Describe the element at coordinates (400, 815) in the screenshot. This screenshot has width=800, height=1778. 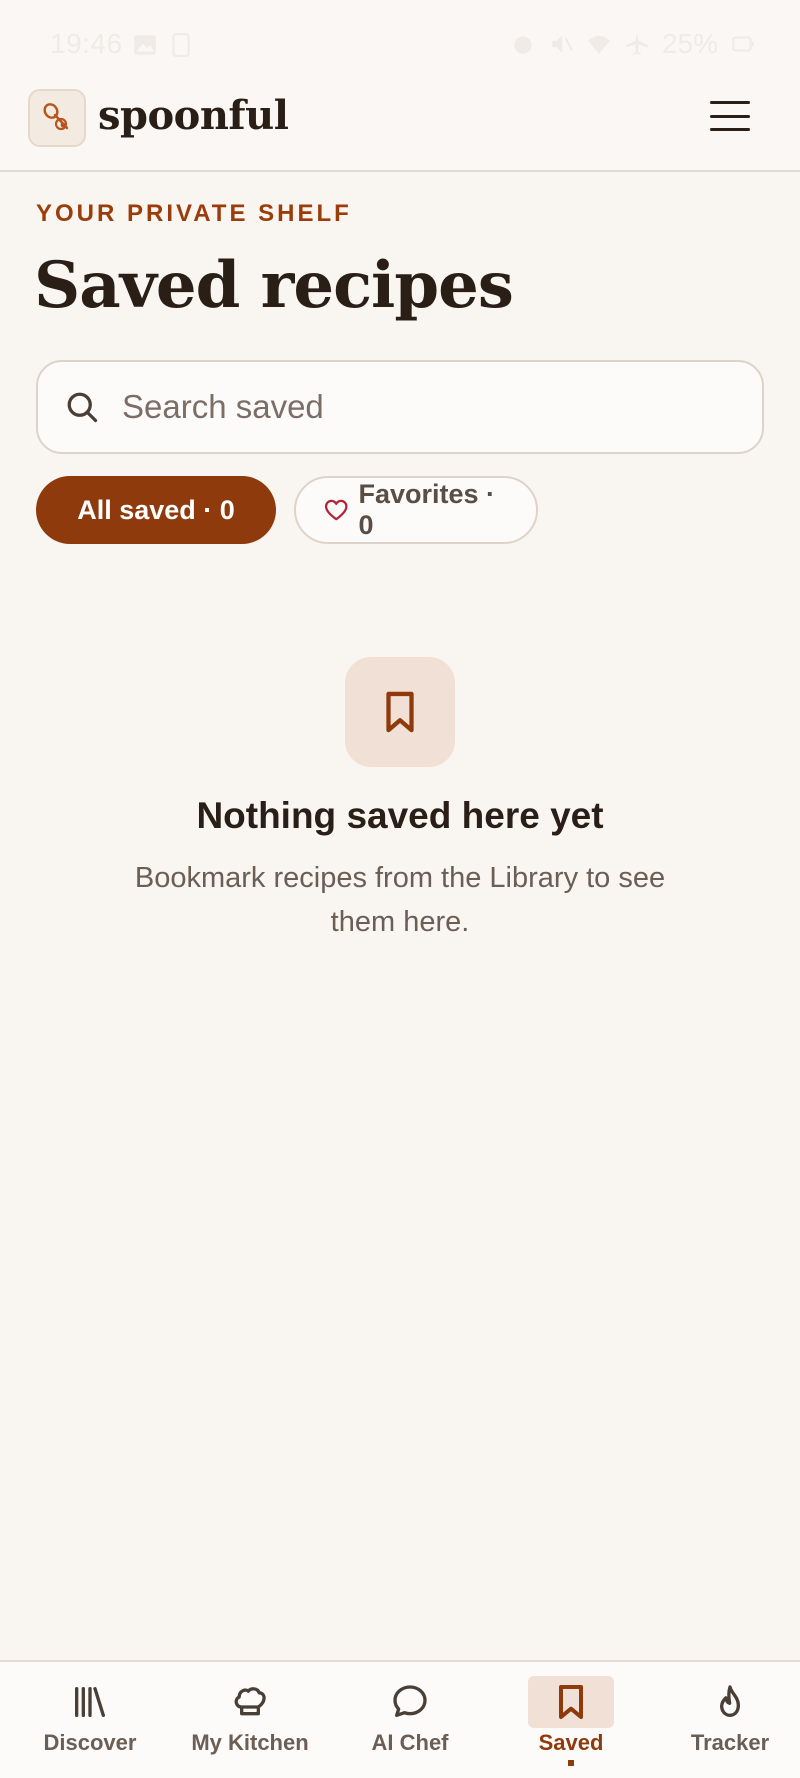
I see `empty-state-title: Nothing saved here yet` at that location.